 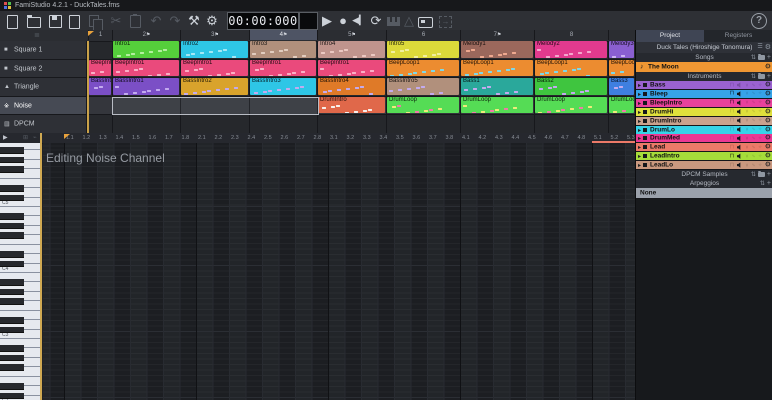 I want to click on pattern-block: Melody3, so click(x=621, y=49).